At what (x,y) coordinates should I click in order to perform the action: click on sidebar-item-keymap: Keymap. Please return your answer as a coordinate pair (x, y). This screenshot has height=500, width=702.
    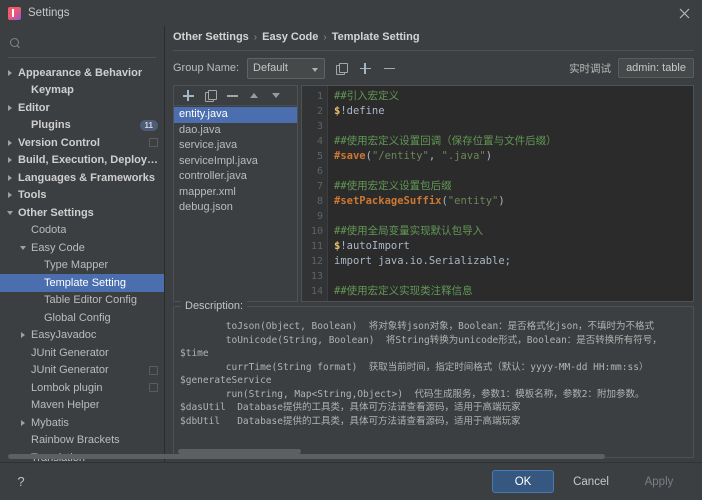
    Looking at the image, I should click on (82, 91).